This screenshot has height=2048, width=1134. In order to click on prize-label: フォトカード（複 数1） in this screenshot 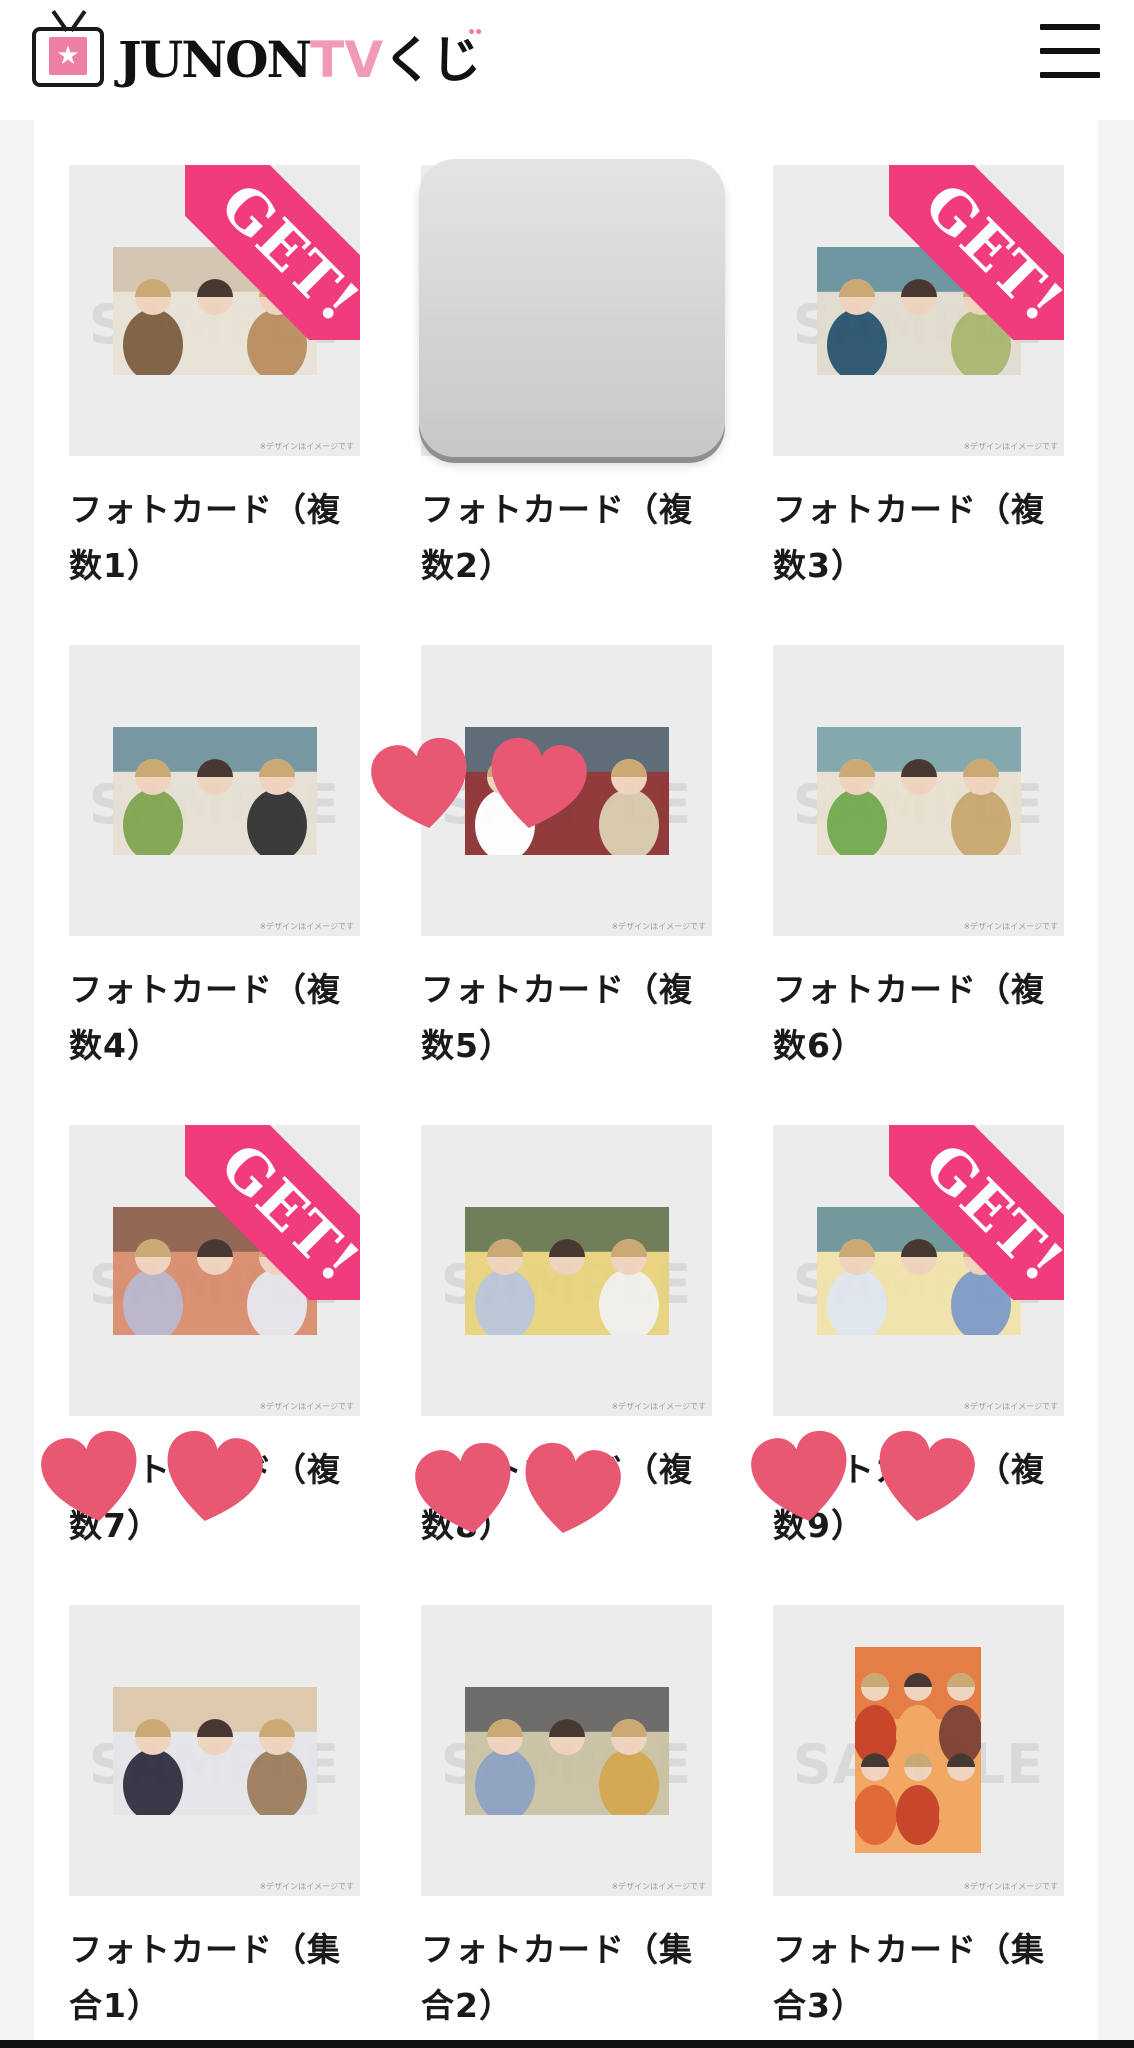, I will do `click(214, 538)`.